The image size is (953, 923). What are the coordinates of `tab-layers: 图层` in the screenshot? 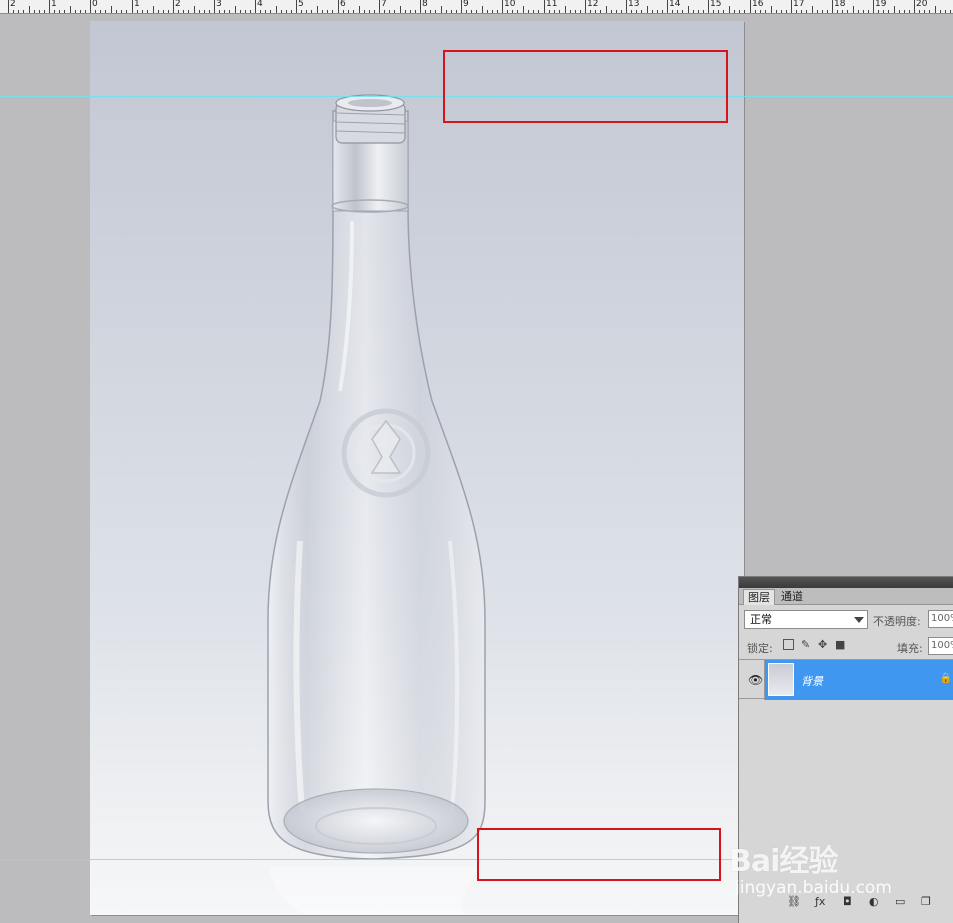 It's located at (759, 597).